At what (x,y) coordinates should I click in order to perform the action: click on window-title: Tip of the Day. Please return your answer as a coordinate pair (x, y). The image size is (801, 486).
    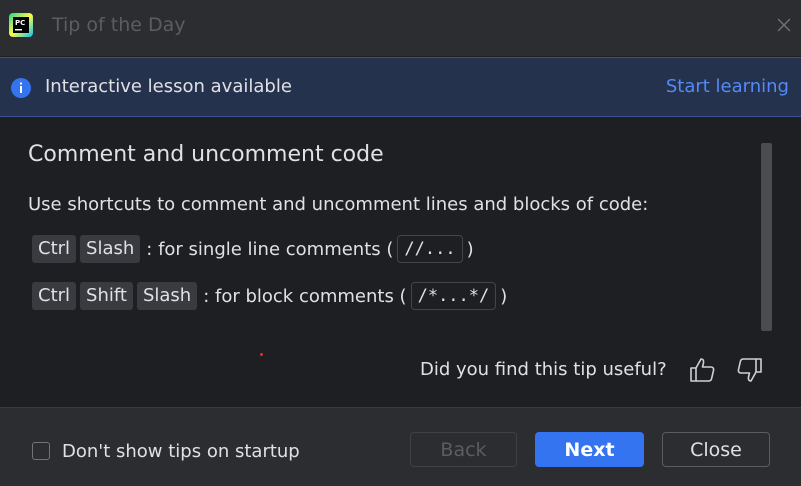
    Looking at the image, I should click on (119, 25).